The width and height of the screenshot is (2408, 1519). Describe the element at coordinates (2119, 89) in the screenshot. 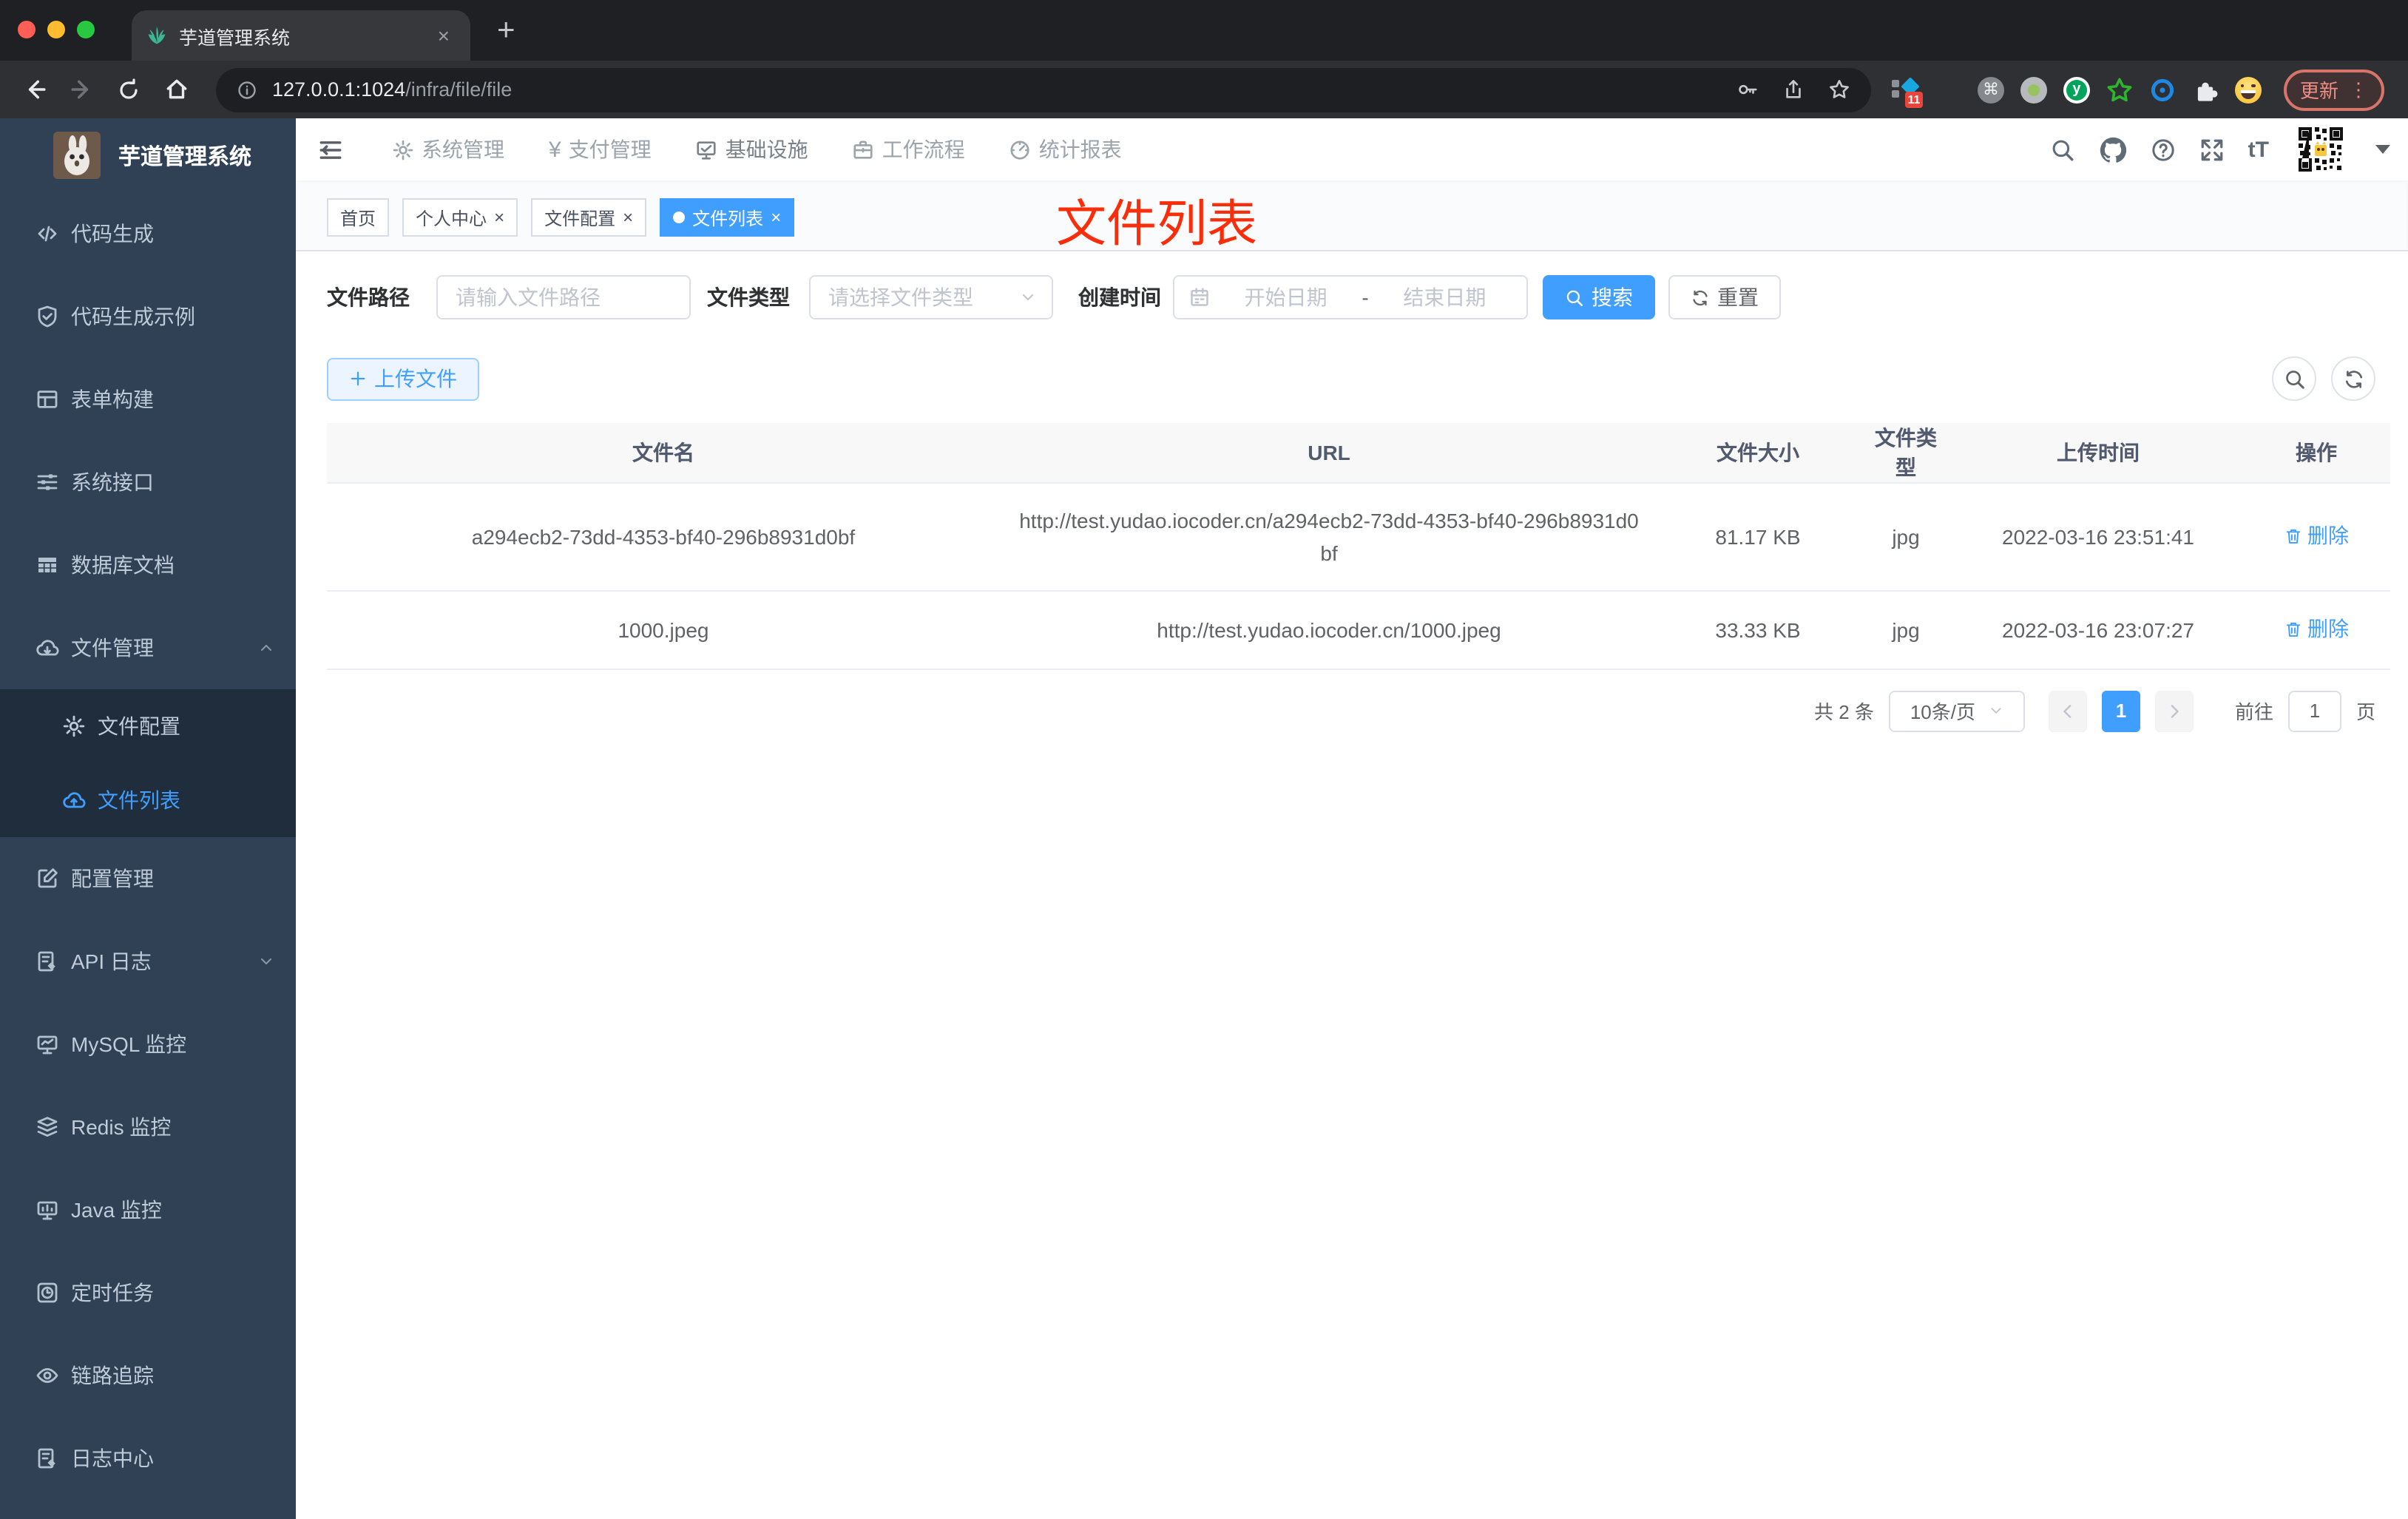

I see `extension-star-icon` at that location.